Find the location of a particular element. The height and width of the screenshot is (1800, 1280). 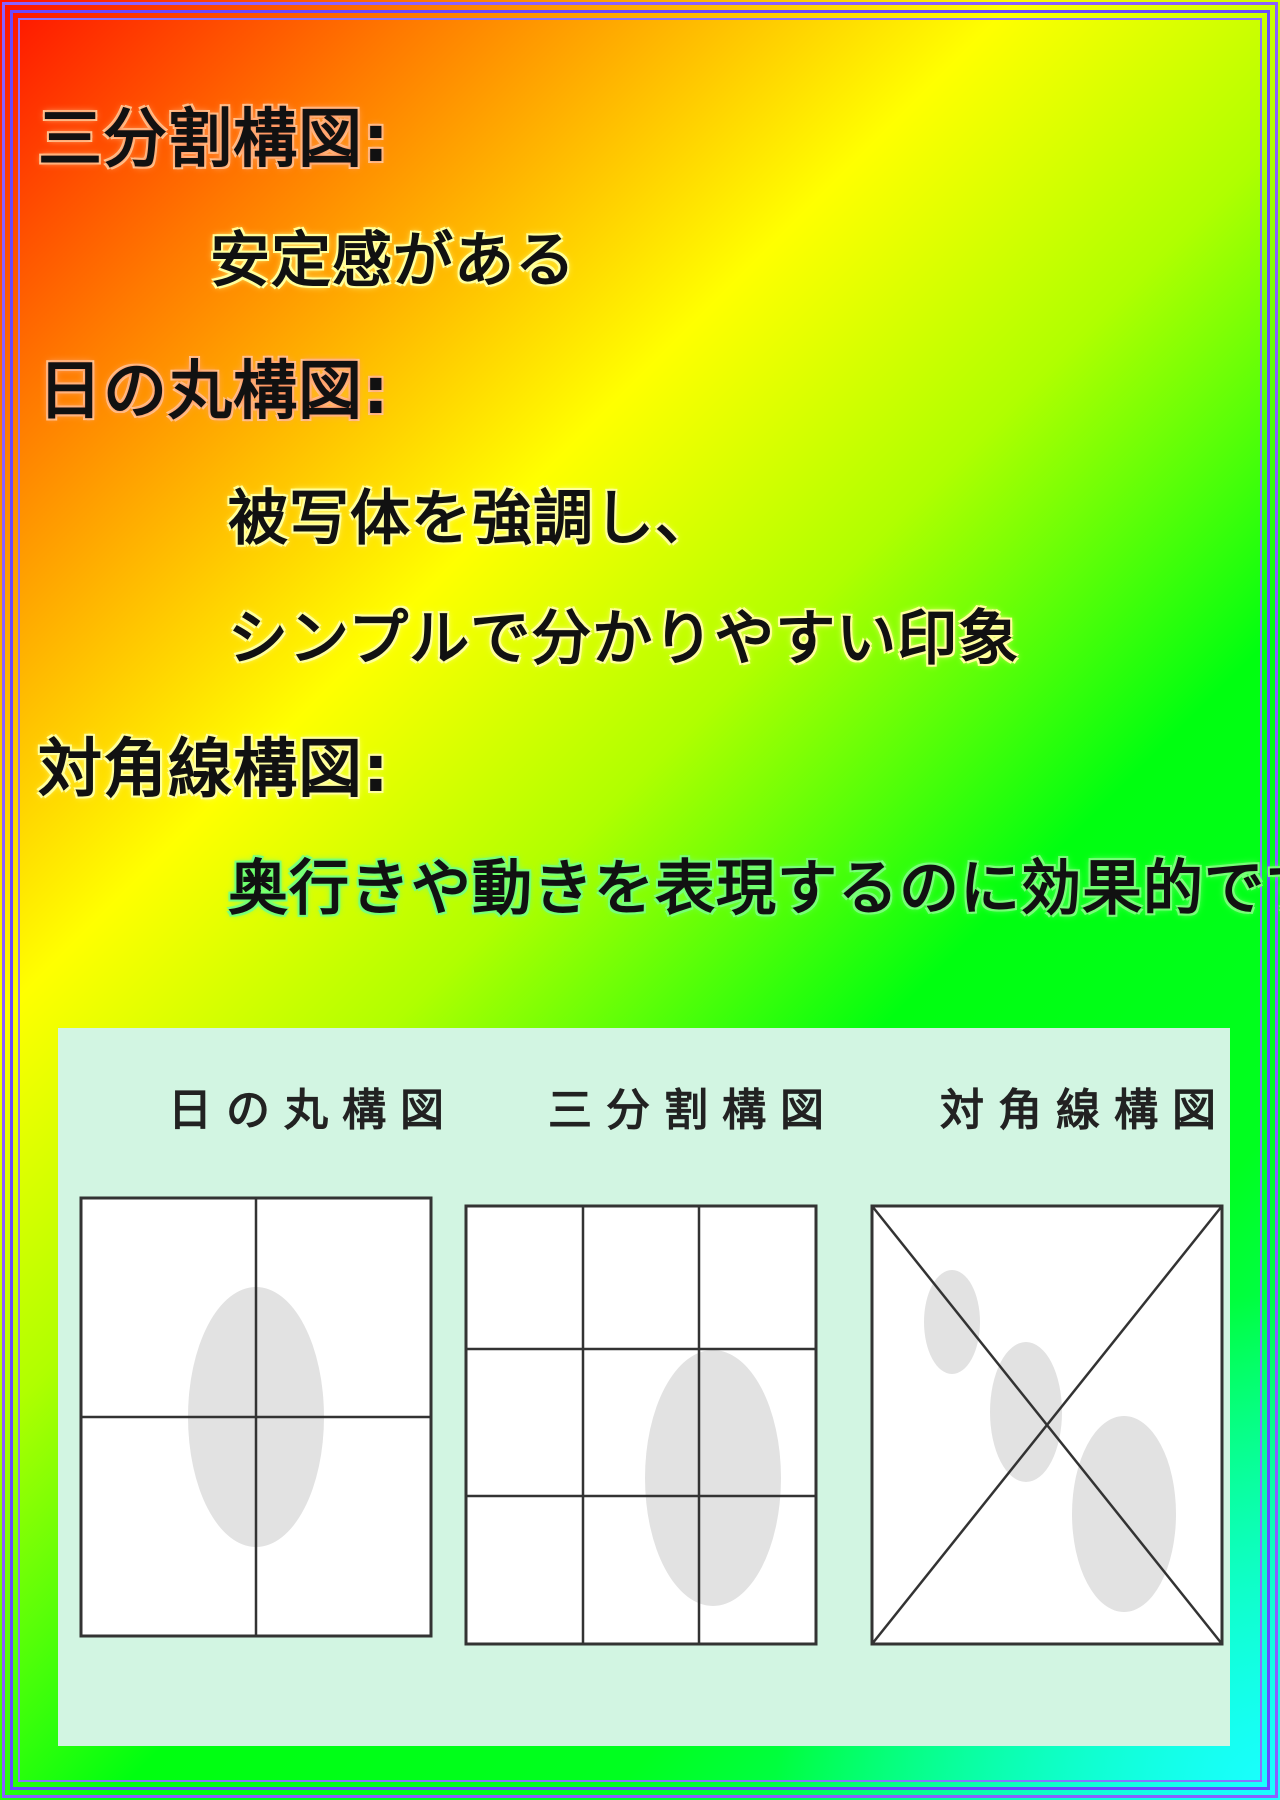

heading-diagonal-composition: 対角線構図: is located at coordinates (214, 770).